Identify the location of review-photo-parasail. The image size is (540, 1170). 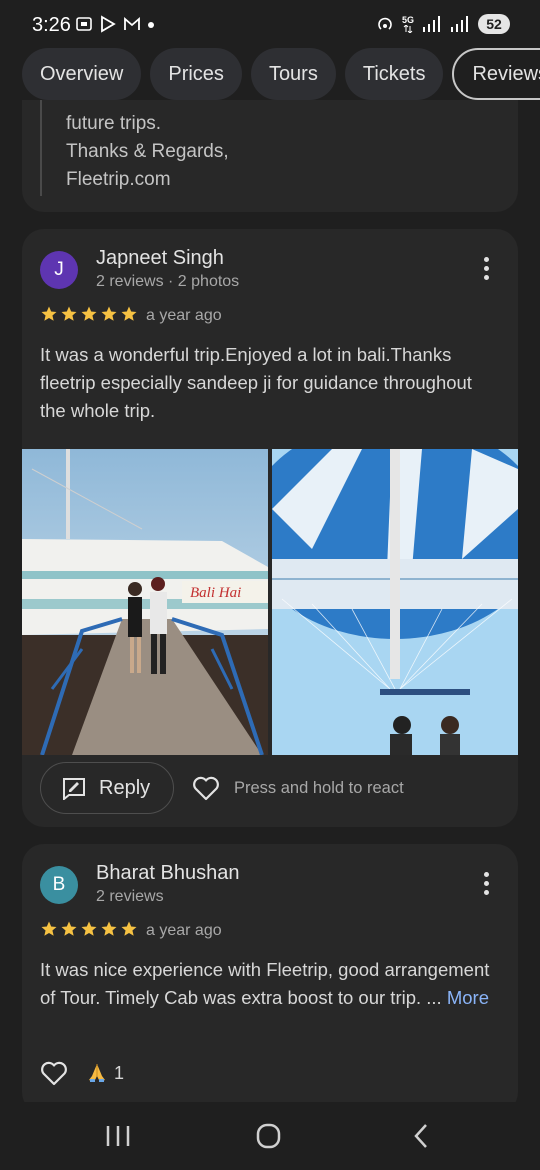
(395, 602).